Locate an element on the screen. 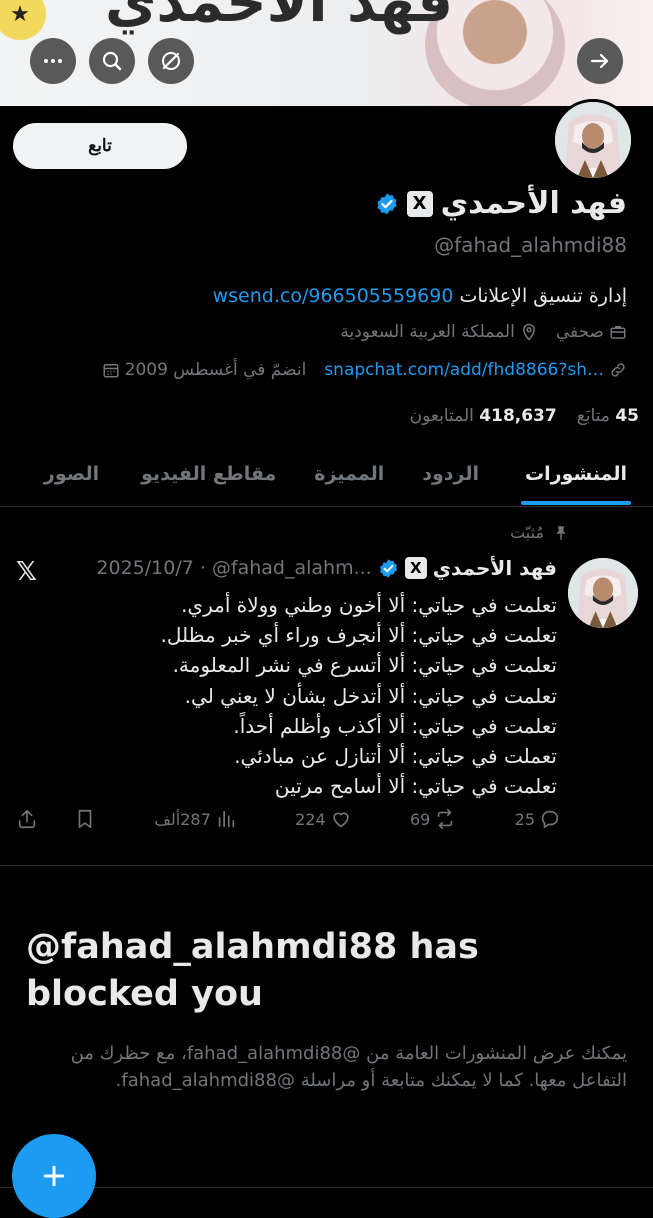  following-stat: 45 متابَع is located at coordinates (608, 416).